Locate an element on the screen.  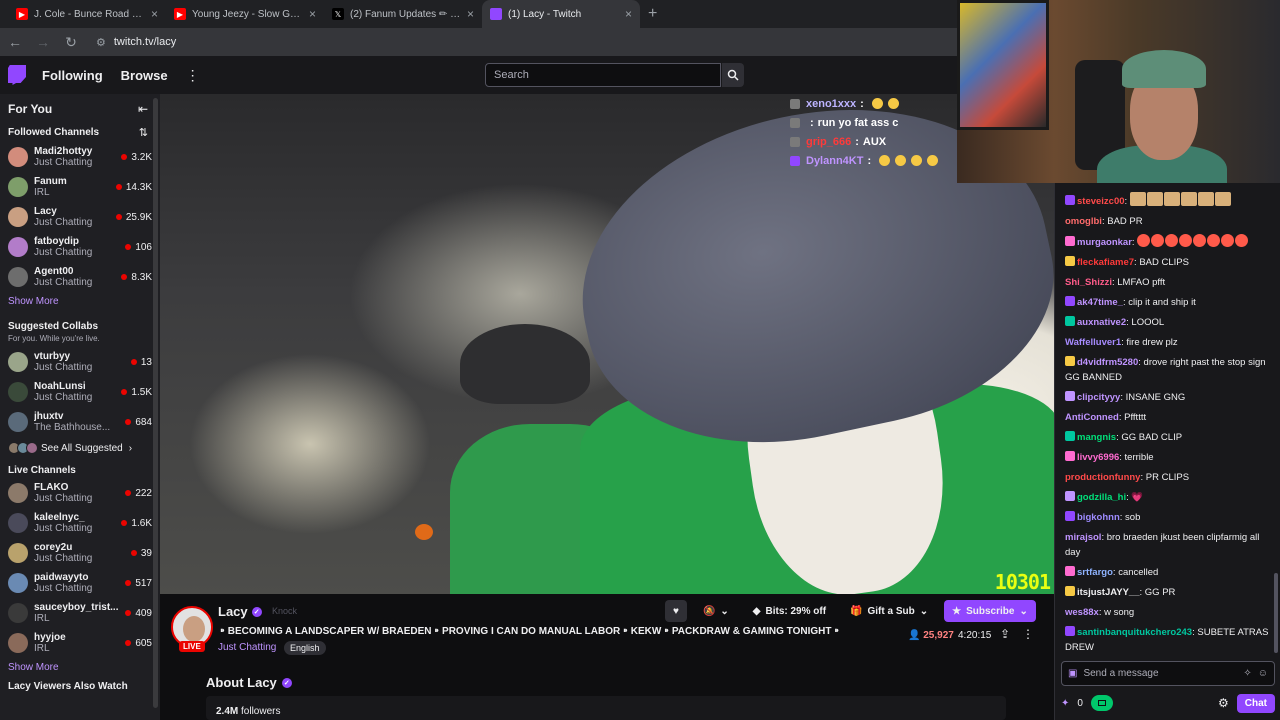
notifications-button: 🔕 ⌄ is located at coordinates (716, 611).